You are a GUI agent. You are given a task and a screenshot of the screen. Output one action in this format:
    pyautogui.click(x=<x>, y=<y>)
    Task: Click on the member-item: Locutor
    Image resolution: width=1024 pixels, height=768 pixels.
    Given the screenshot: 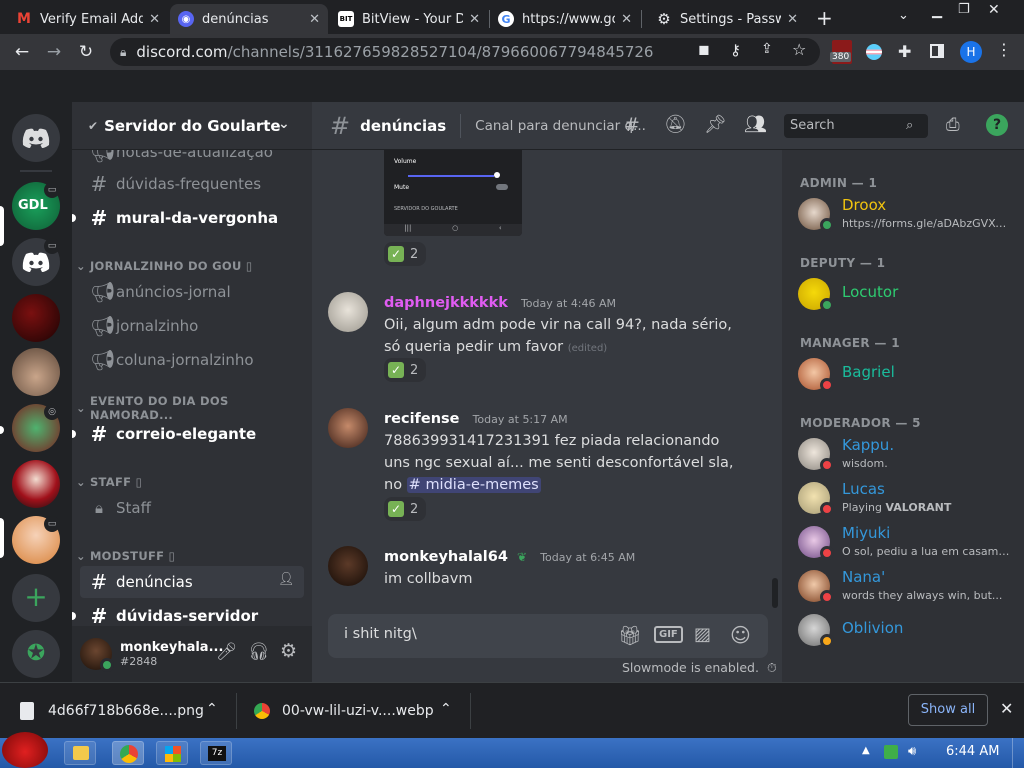 What is the action you would take?
    pyautogui.click(x=911, y=297)
    